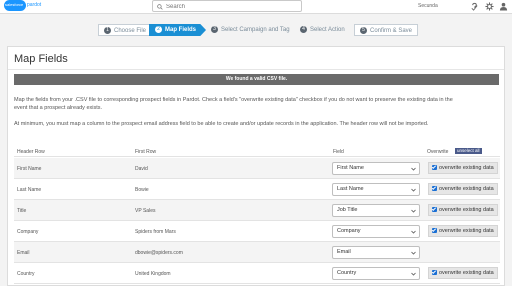 The image size is (512, 286). What do you see at coordinates (376, 210) in the screenshot?
I see `field-select: Job Title` at bounding box center [376, 210].